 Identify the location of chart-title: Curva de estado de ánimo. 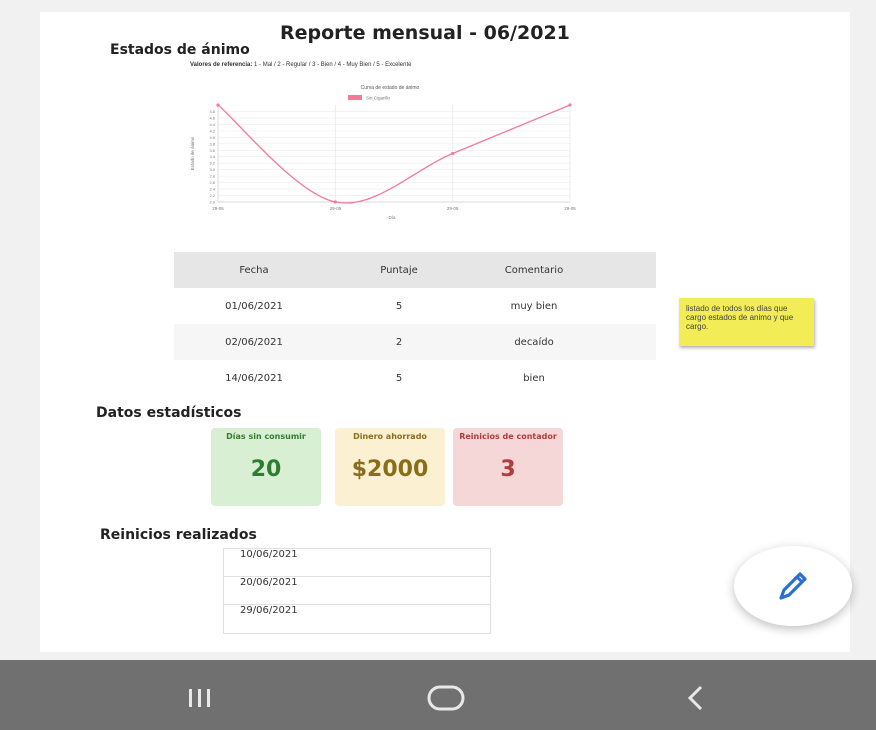
(390, 88).